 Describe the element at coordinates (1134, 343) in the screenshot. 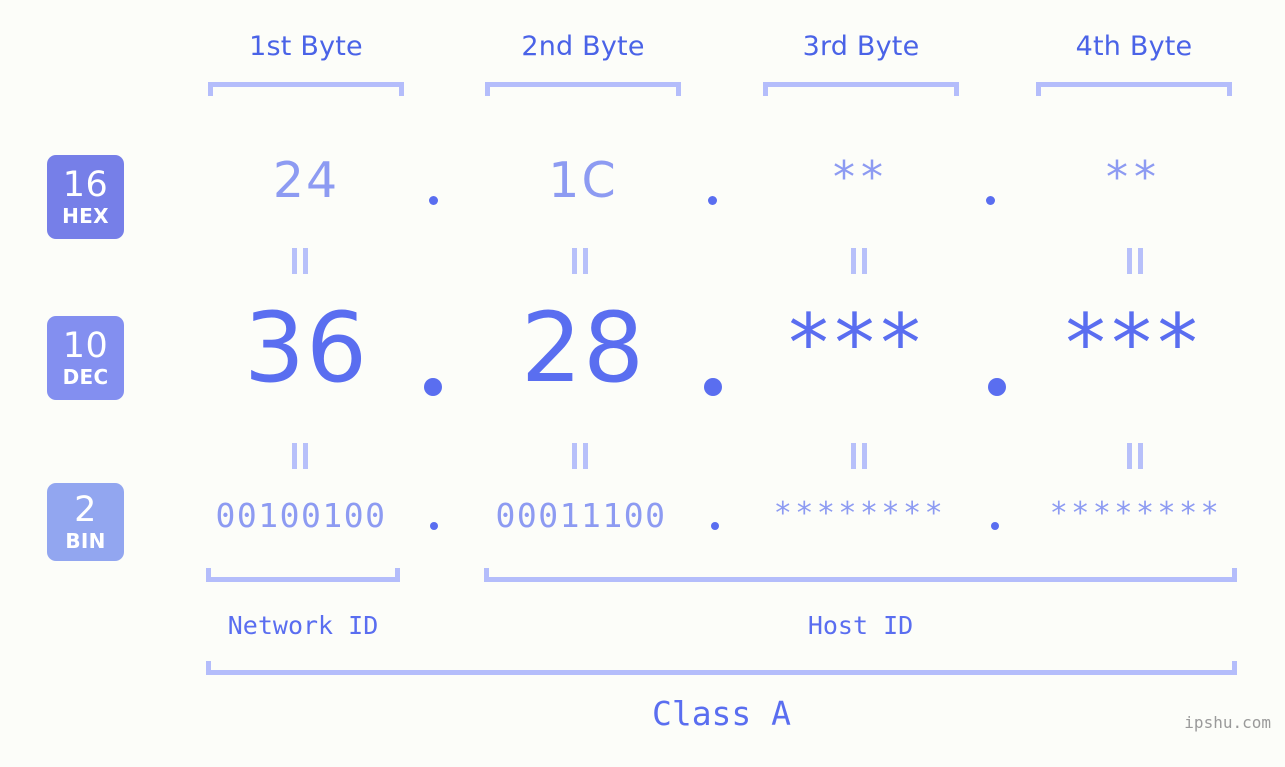

I see `dec-byte-4: ***` at that location.